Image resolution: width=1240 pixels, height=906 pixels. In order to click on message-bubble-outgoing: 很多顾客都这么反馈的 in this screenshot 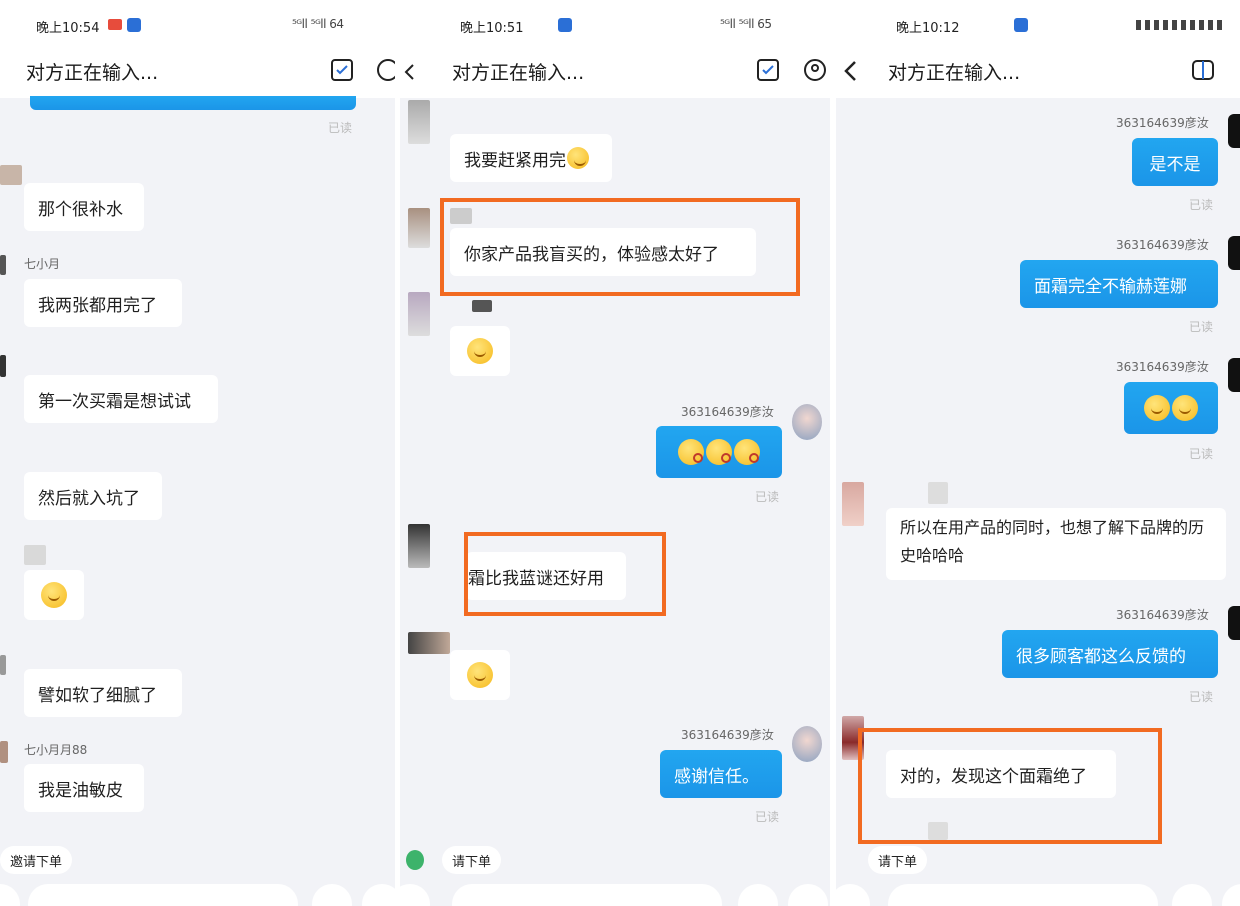, I will do `click(1110, 654)`.